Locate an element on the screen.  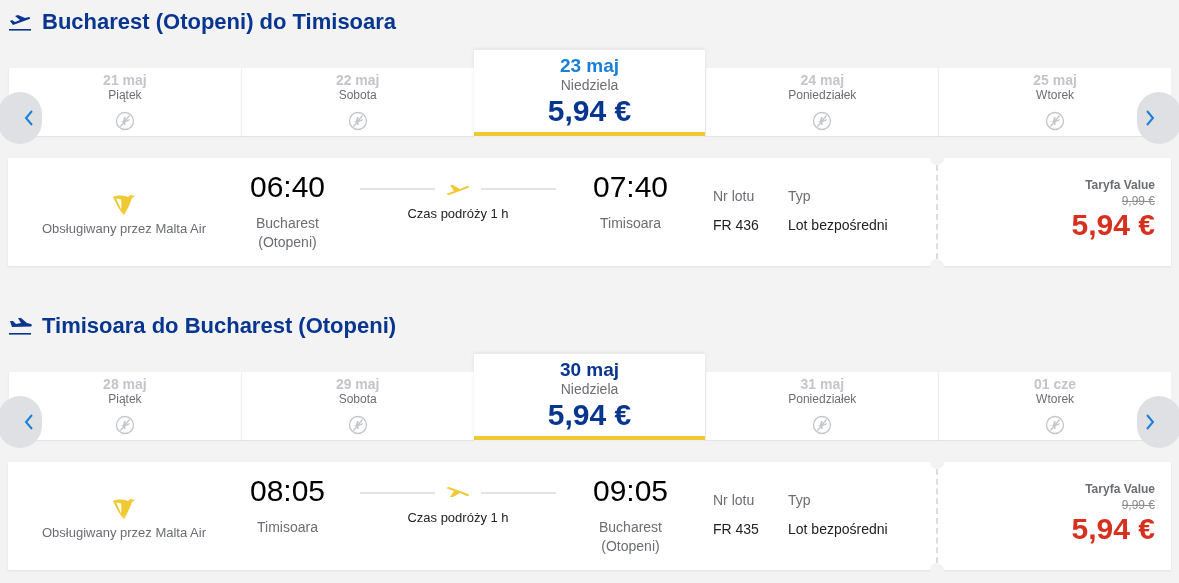
arrival-city: Bucharest (Otopeni) is located at coordinates (630, 537).